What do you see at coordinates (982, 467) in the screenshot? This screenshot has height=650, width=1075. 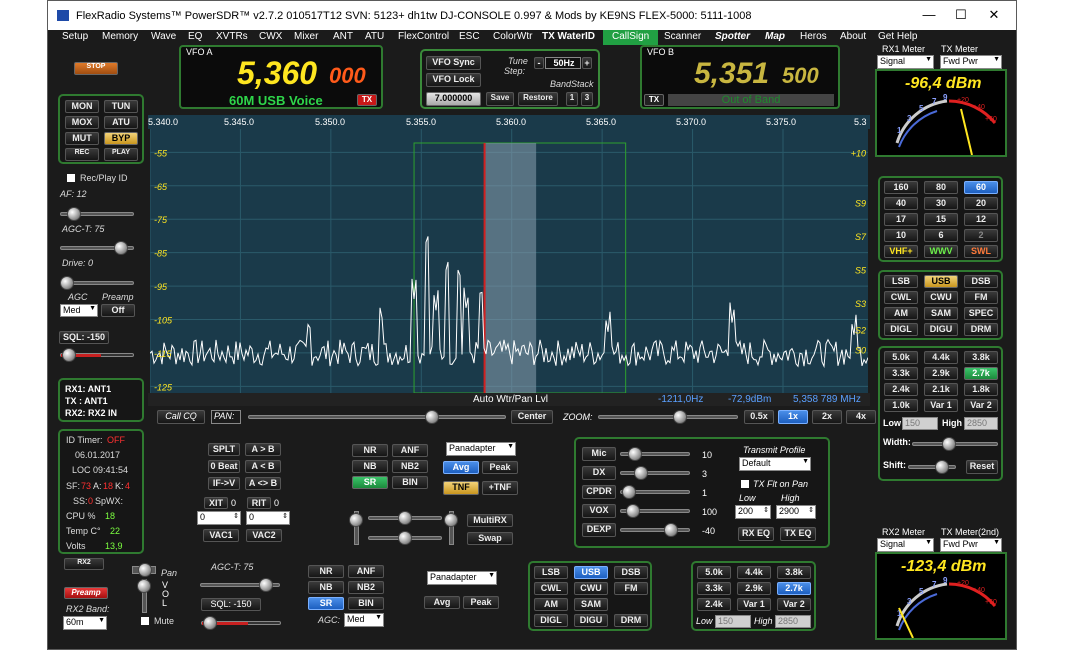 I see `filter-reset-button: Reset` at bounding box center [982, 467].